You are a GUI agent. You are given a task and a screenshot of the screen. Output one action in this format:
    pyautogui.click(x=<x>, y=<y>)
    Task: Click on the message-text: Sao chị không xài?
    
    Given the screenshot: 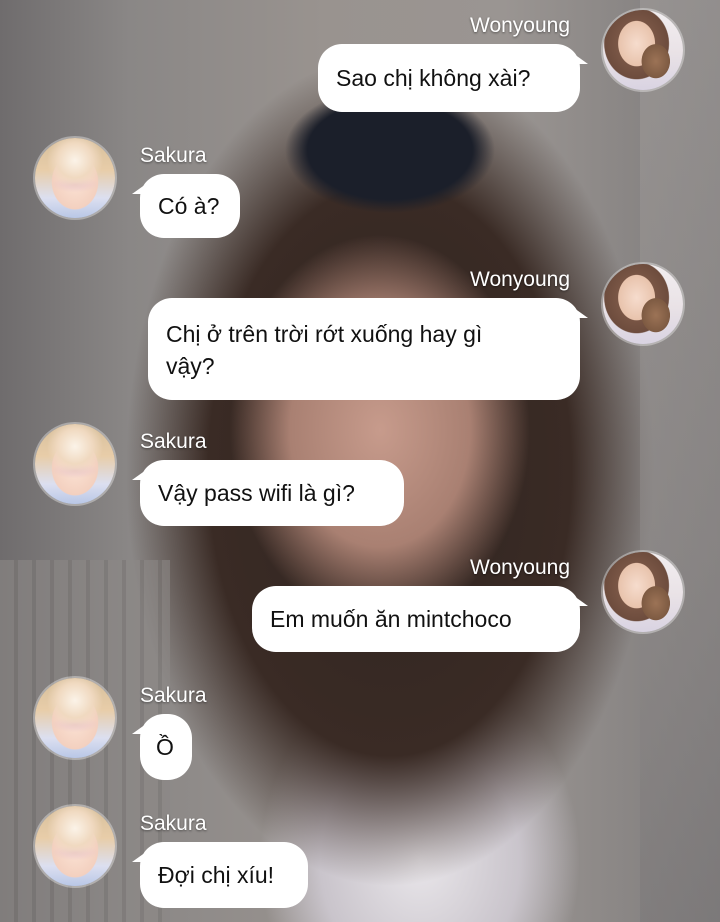 What is the action you would take?
    pyautogui.click(x=433, y=78)
    